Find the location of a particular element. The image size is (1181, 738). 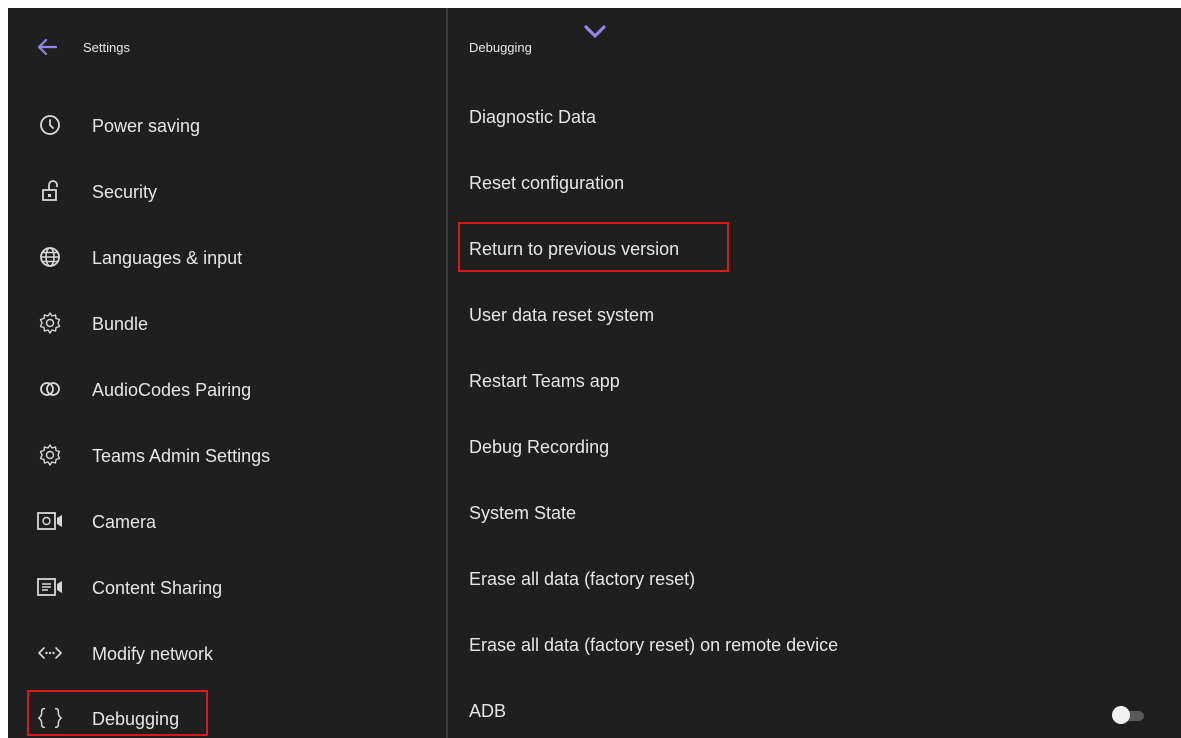

sidebar-item-label: Content Sharing is located at coordinates (157, 588).